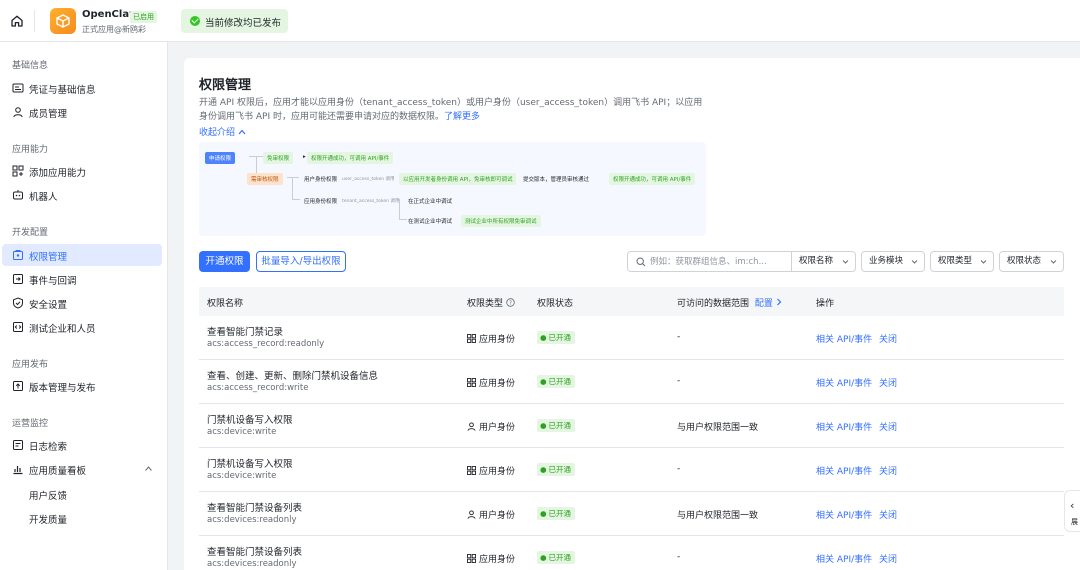  Describe the element at coordinates (82, 303) in the screenshot. I see `sidebar-item-security: 安全设置` at that location.